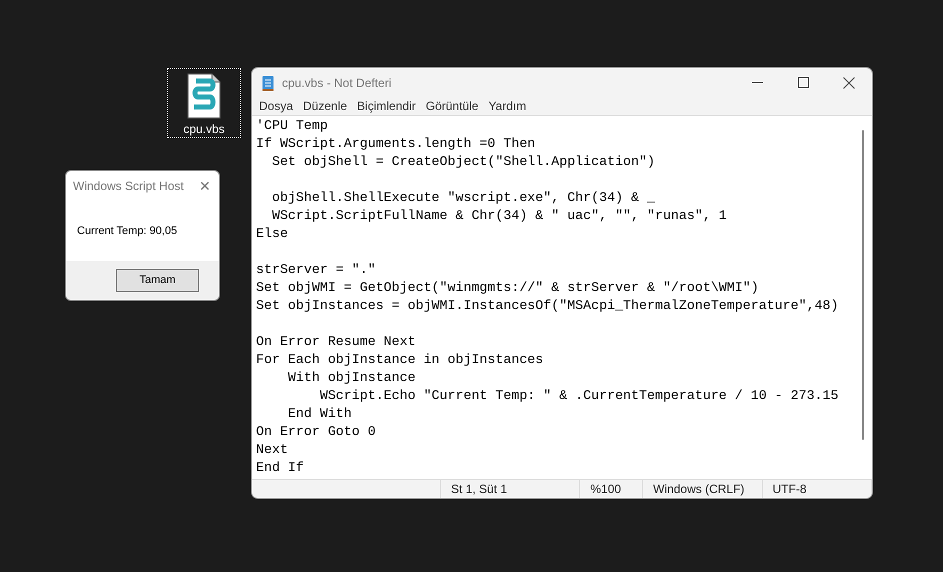 Image resolution: width=943 pixels, height=572 pixels. I want to click on file-name: cpu.vbs, so click(204, 129).